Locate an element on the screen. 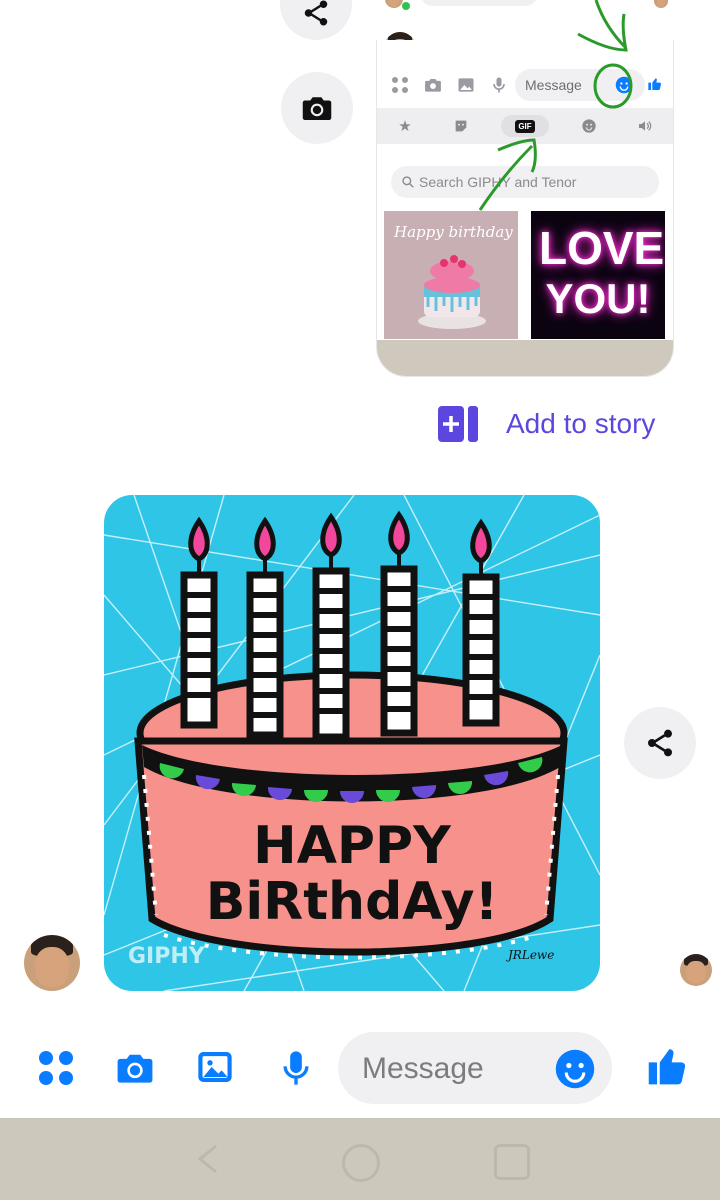  share-icon is located at coordinates (660, 743).